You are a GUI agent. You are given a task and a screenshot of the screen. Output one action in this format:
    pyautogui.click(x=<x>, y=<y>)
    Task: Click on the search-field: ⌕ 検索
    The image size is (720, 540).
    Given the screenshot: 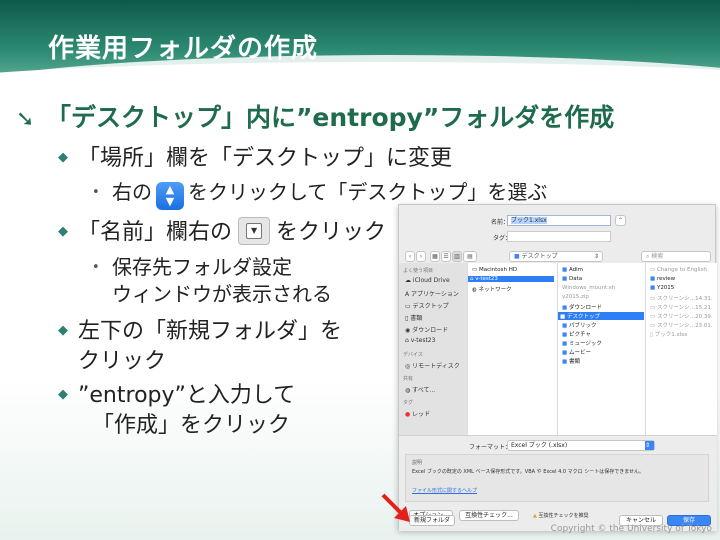 What is the action you would take?
    pyautogui.click(x=676, y=256)
    